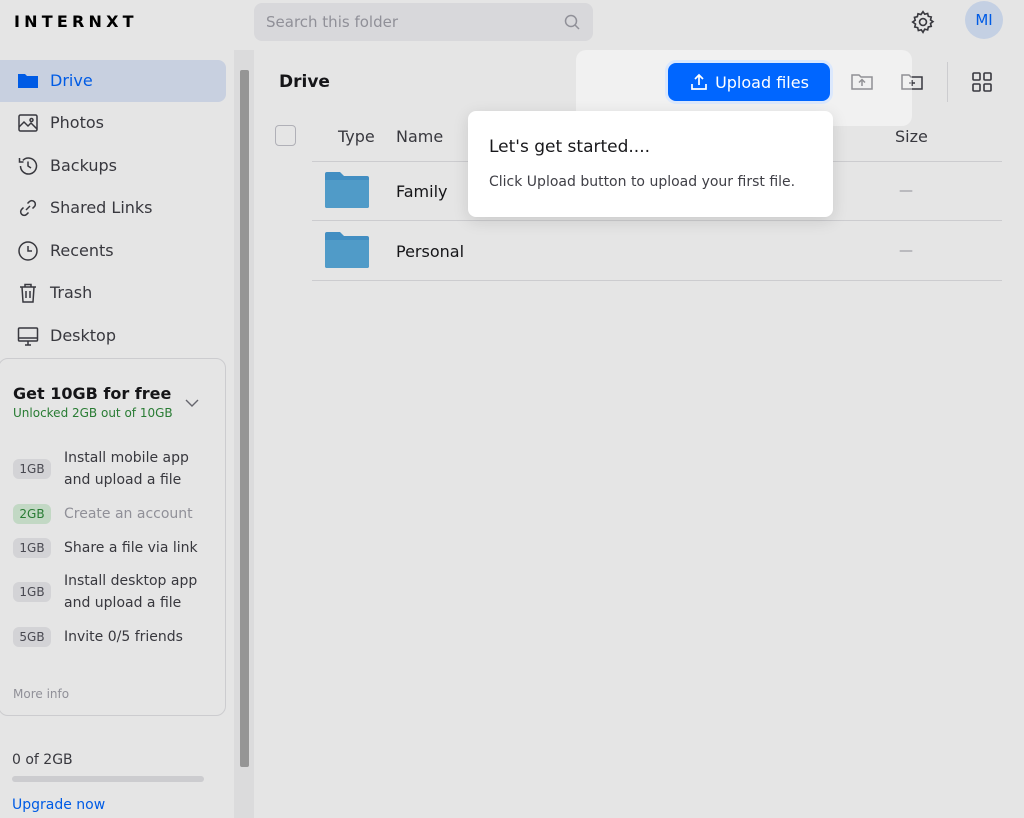 This screenshot has height=818, width=1024. I want to click on gear-icon, so click(923, 22).